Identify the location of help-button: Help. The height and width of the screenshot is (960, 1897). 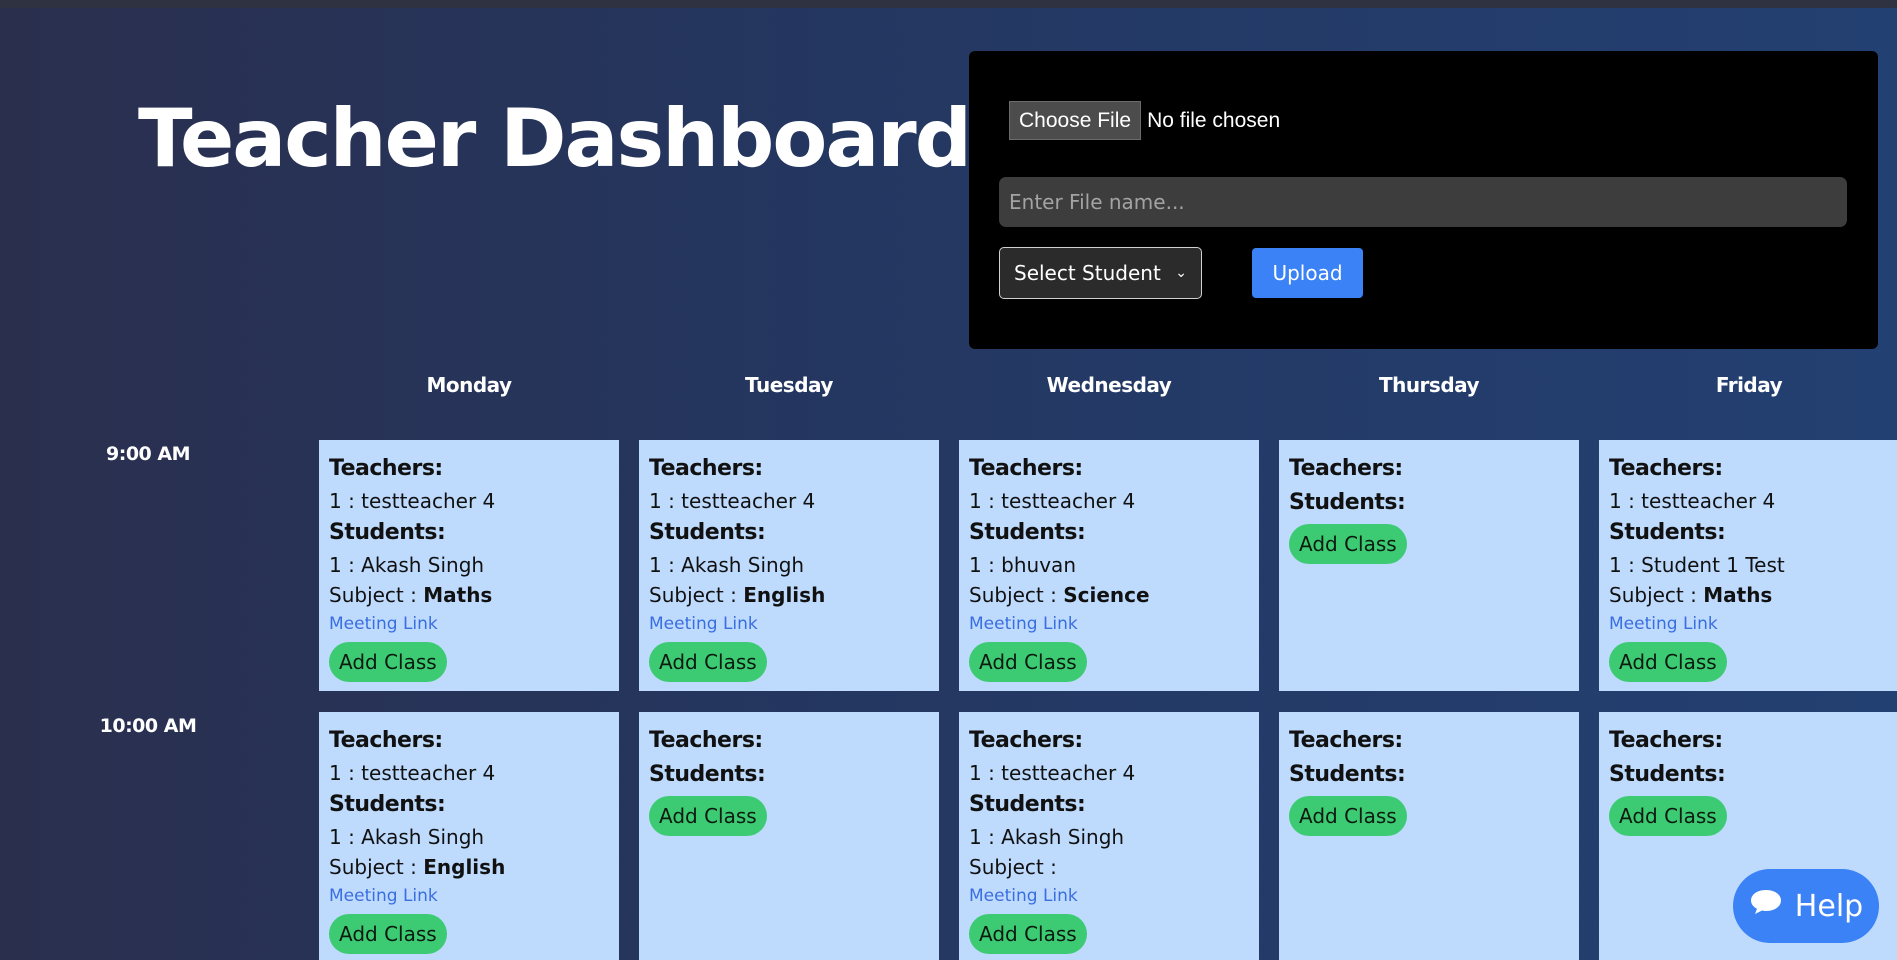
(1806, 906).